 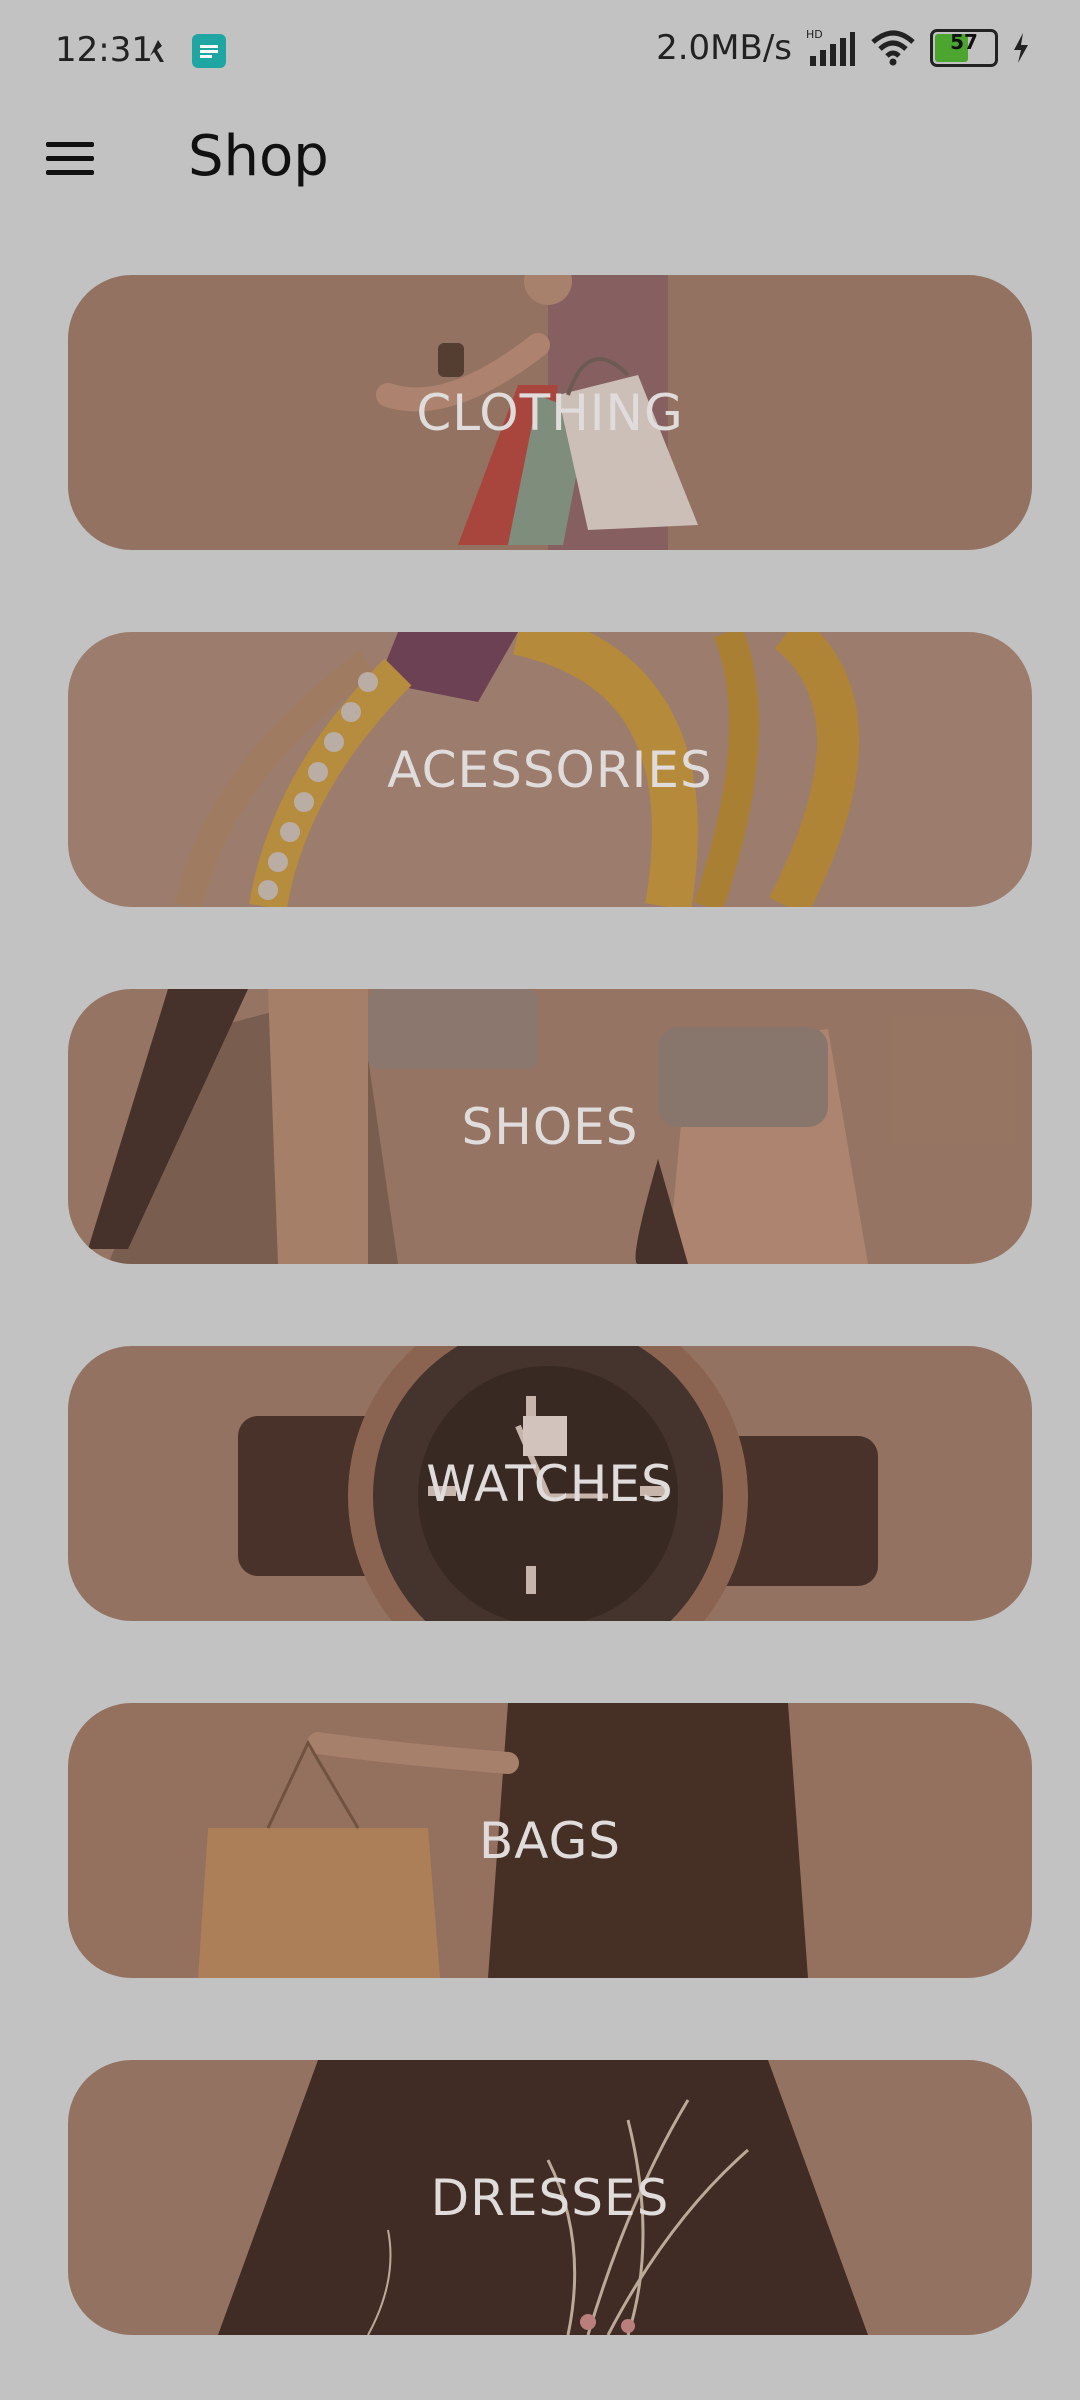 What do you see at coordinates (964, 42) in the screenshot?
I see `battery-percent: 57` at bounding box center [964, 42].